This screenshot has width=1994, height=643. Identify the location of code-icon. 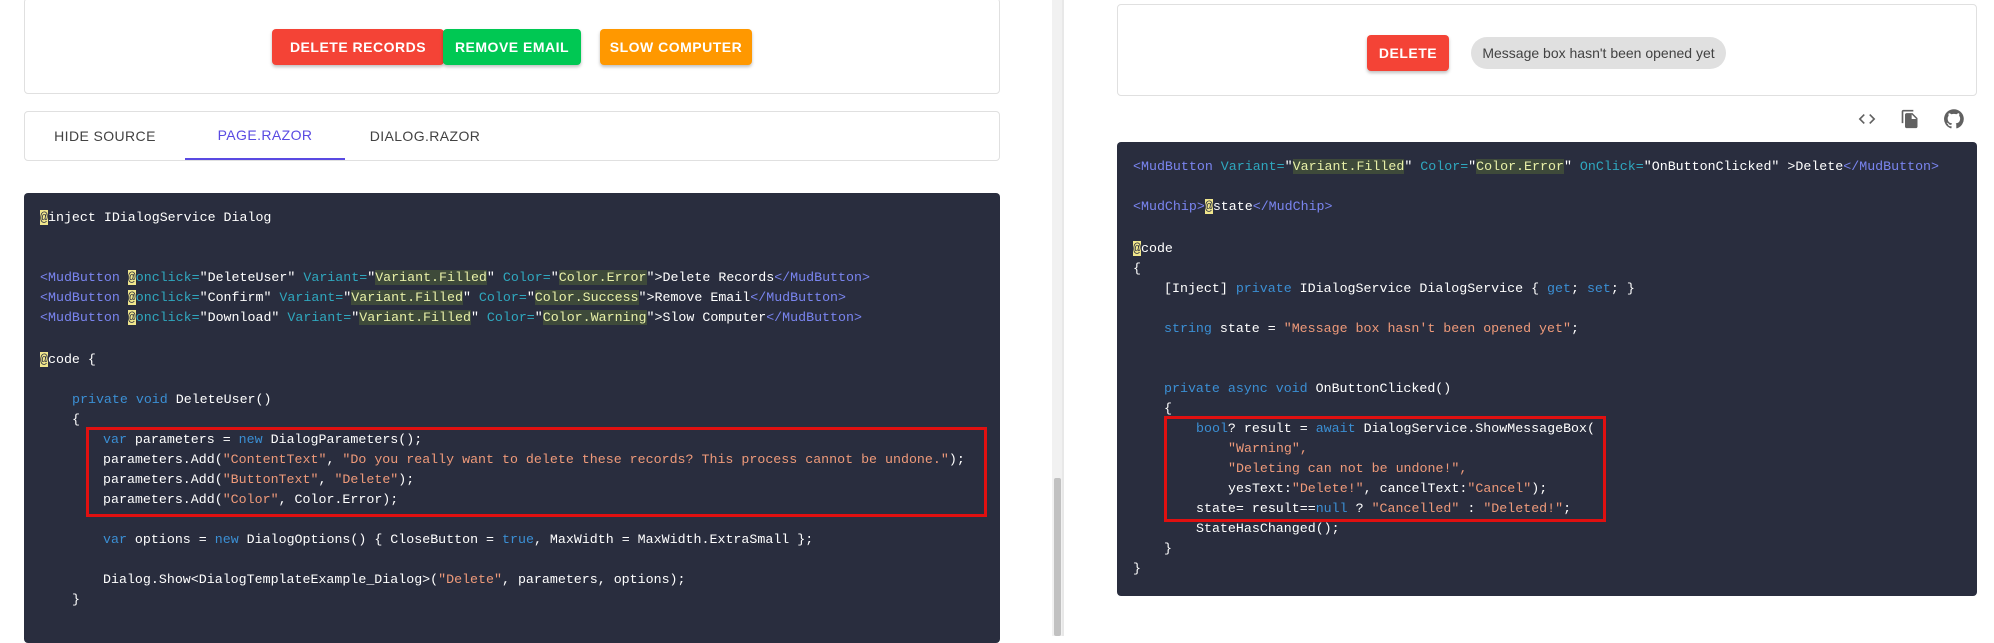
(1867, 119).